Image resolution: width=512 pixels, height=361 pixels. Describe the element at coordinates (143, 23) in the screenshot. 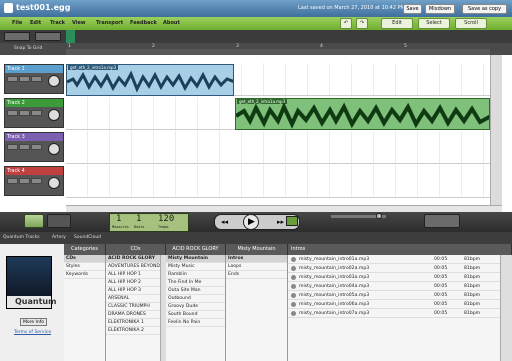

I see `menu-feedback: Feedback` at that location.